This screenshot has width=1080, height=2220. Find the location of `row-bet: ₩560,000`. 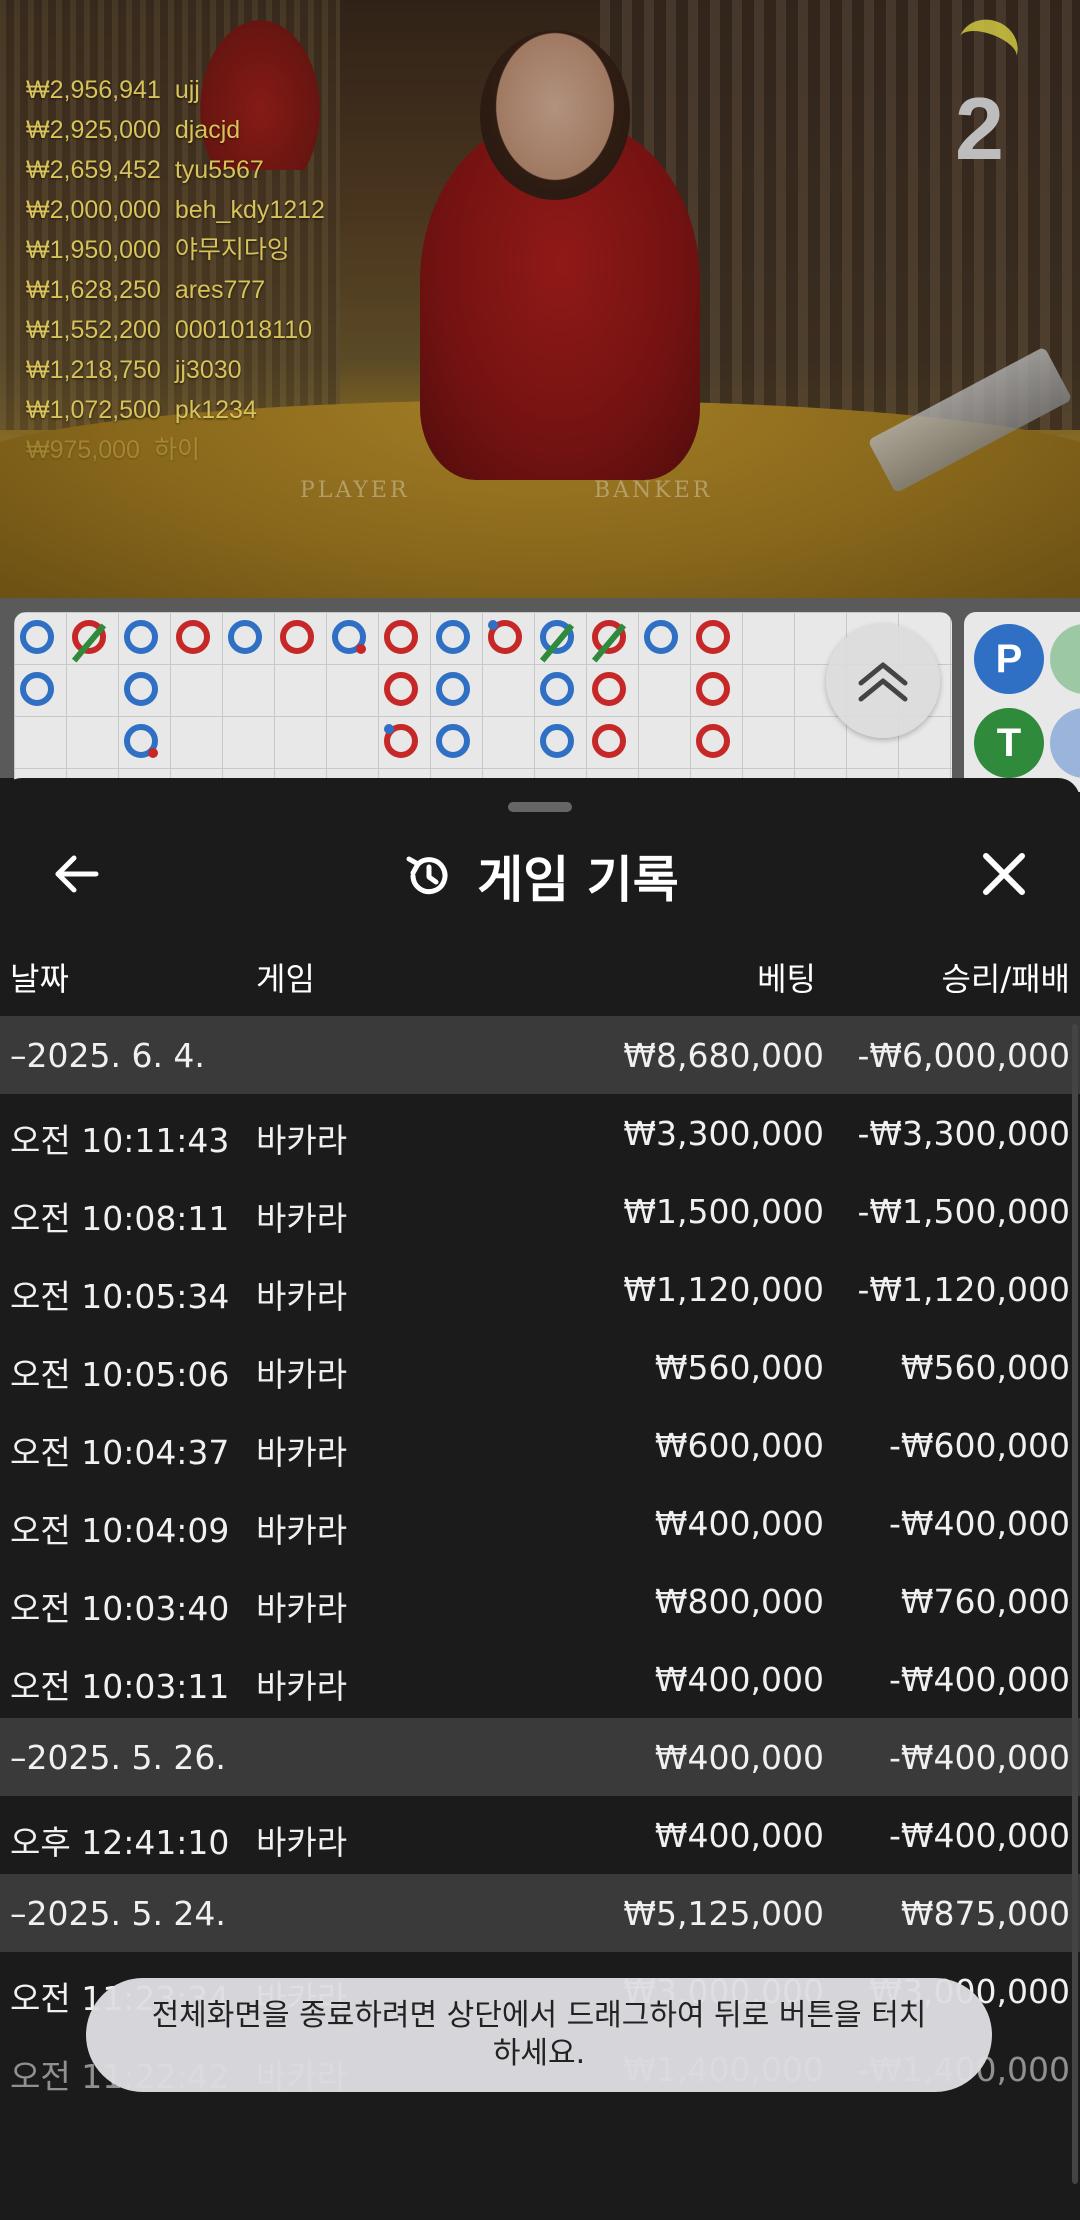

row-bet: ₩560,000 is located at coordinates (739, 1367).